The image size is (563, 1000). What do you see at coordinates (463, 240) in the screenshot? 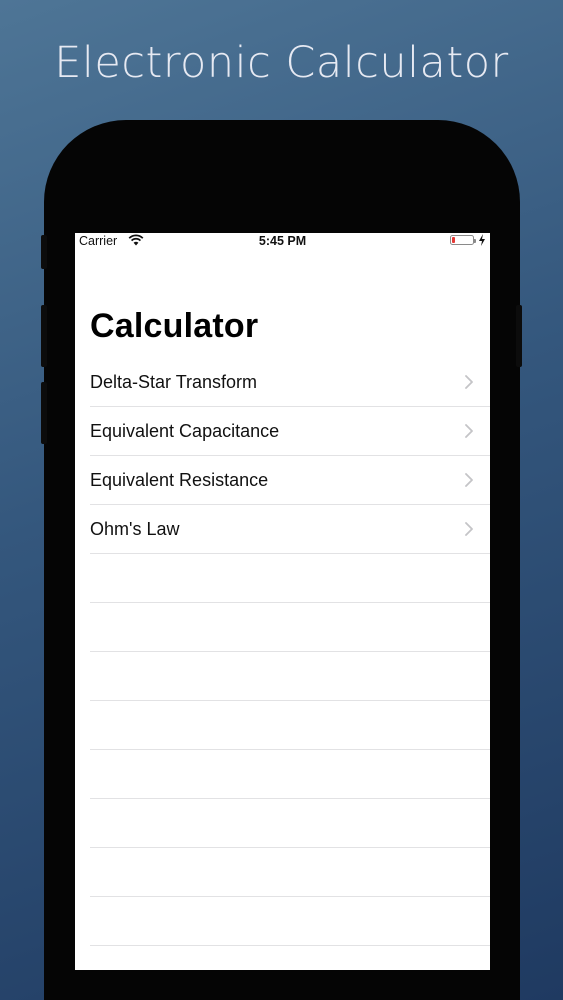
I see `battery-icon` at bounding box center [463, 240].